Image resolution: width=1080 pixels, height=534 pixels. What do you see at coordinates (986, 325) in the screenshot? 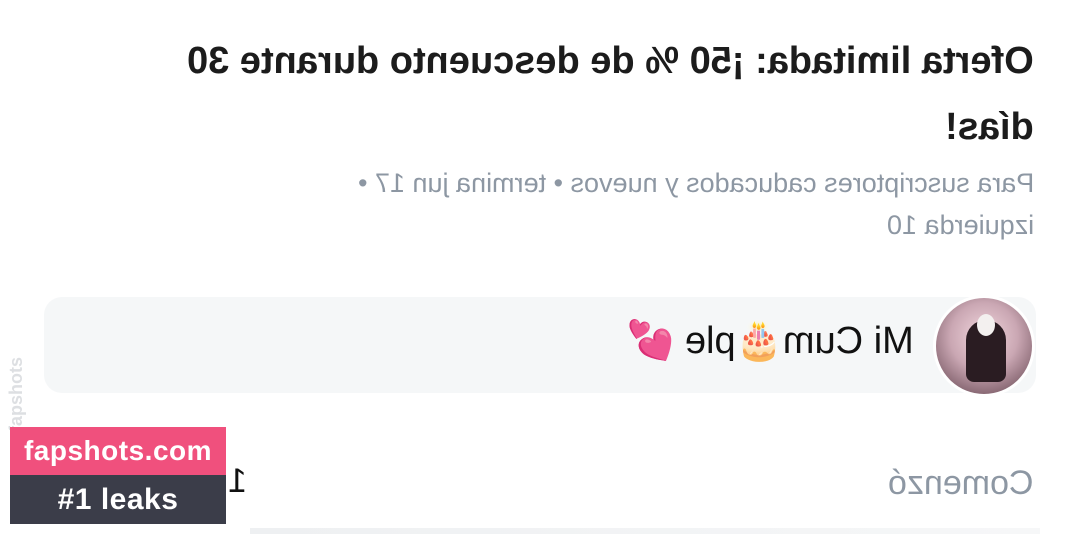
I see `avatar-face` at bounding box center [986, 325].